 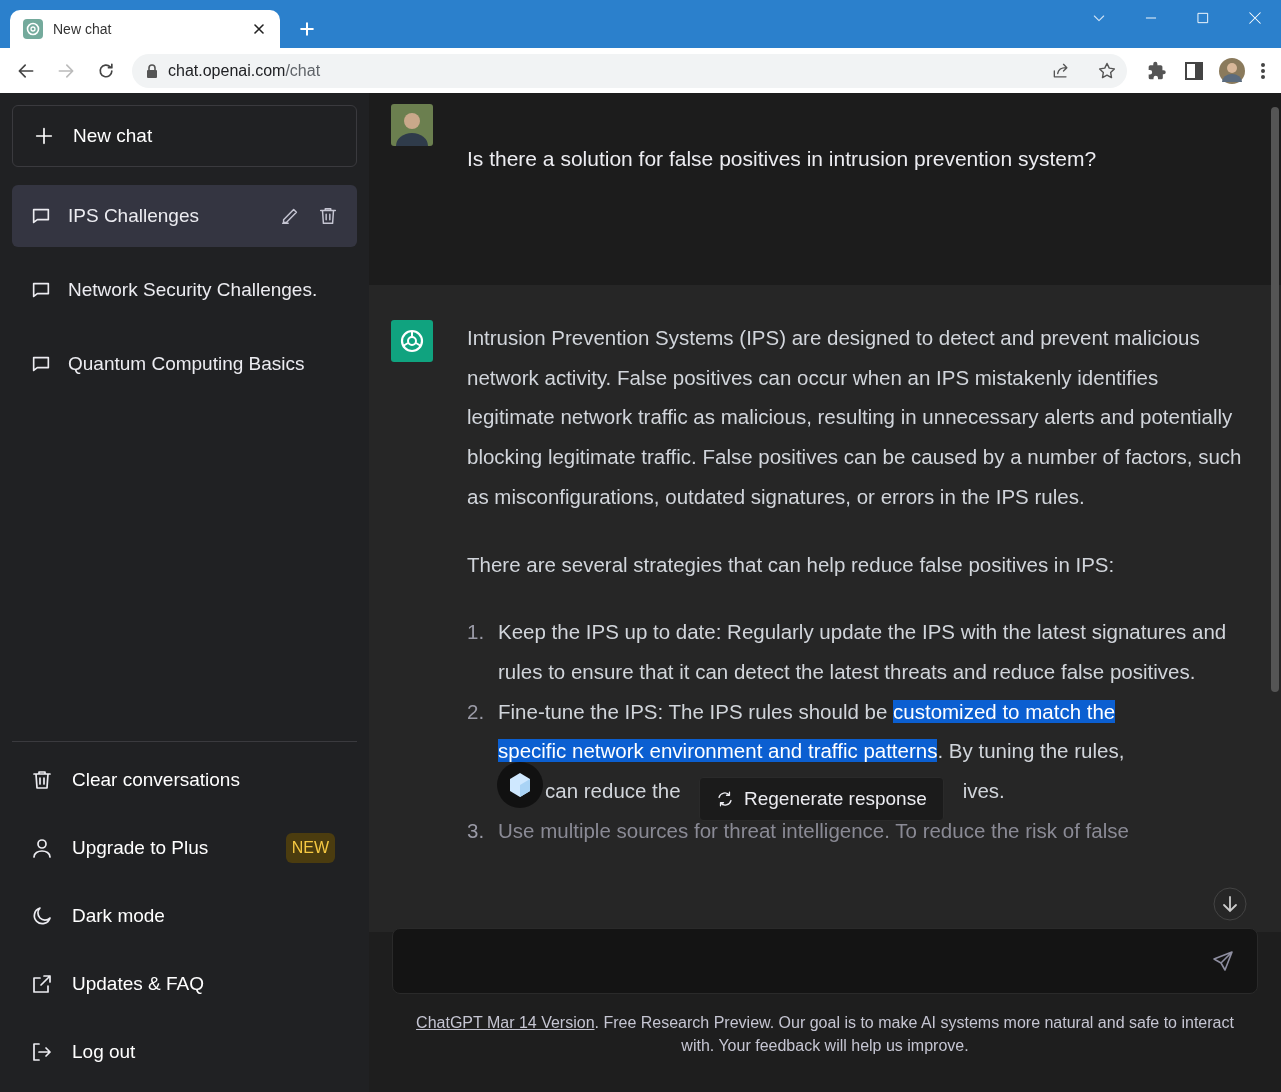 I want to click on extension-button, so click(x=520, y=785).